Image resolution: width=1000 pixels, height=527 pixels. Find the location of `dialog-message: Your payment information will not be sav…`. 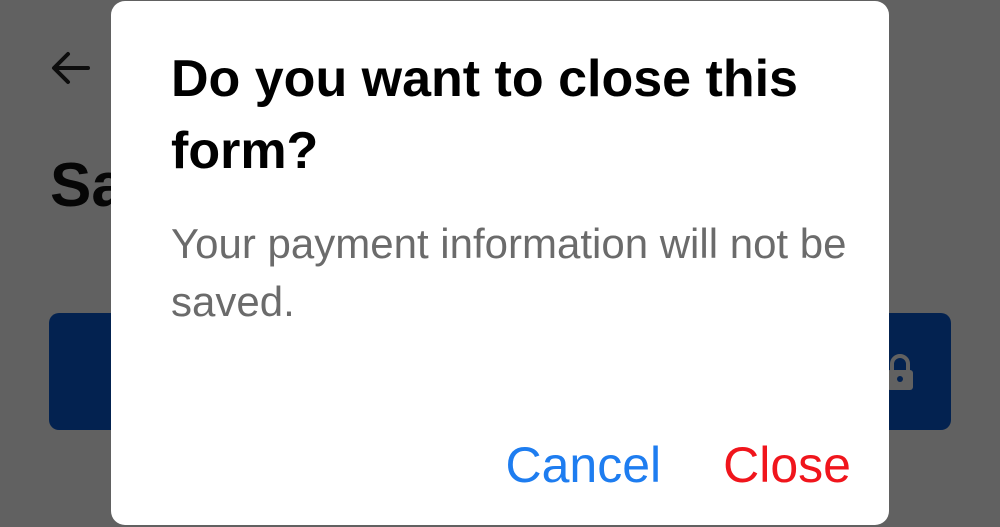

dialog-message: Your payment information will not be sav… is located at coordinates (509, 272).